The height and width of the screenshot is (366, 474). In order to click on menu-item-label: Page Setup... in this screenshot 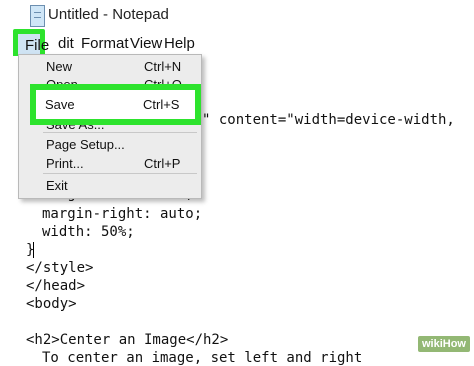, I will do `click(85, 144)`.